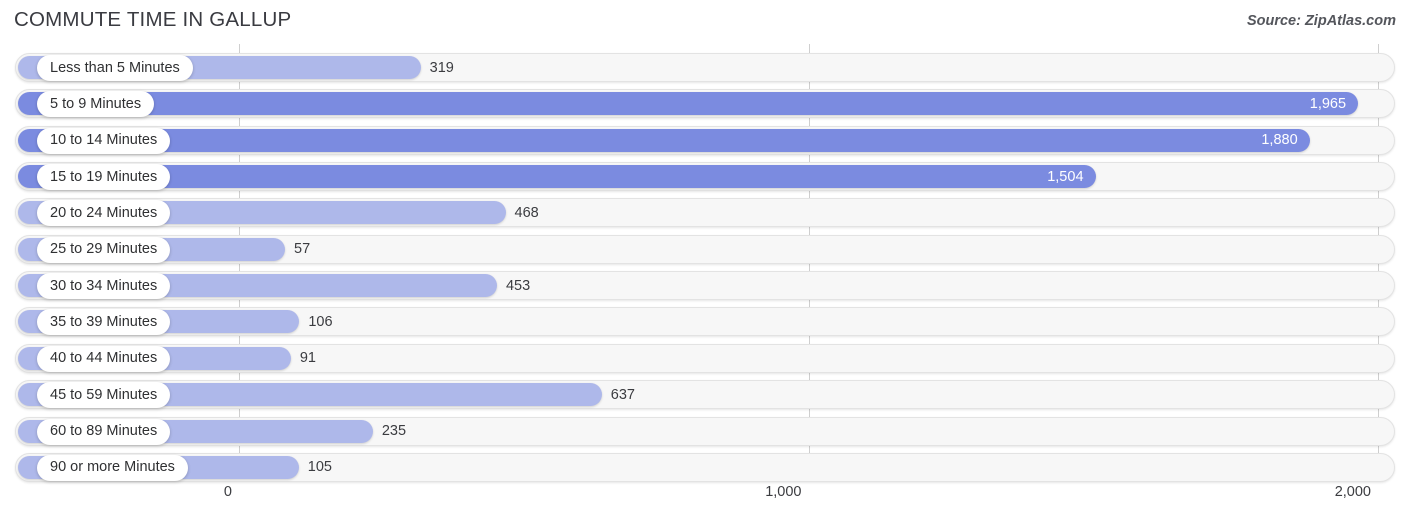  I want to click on category-label-pill: 40 to 44 Minutes, so click(104, 358).